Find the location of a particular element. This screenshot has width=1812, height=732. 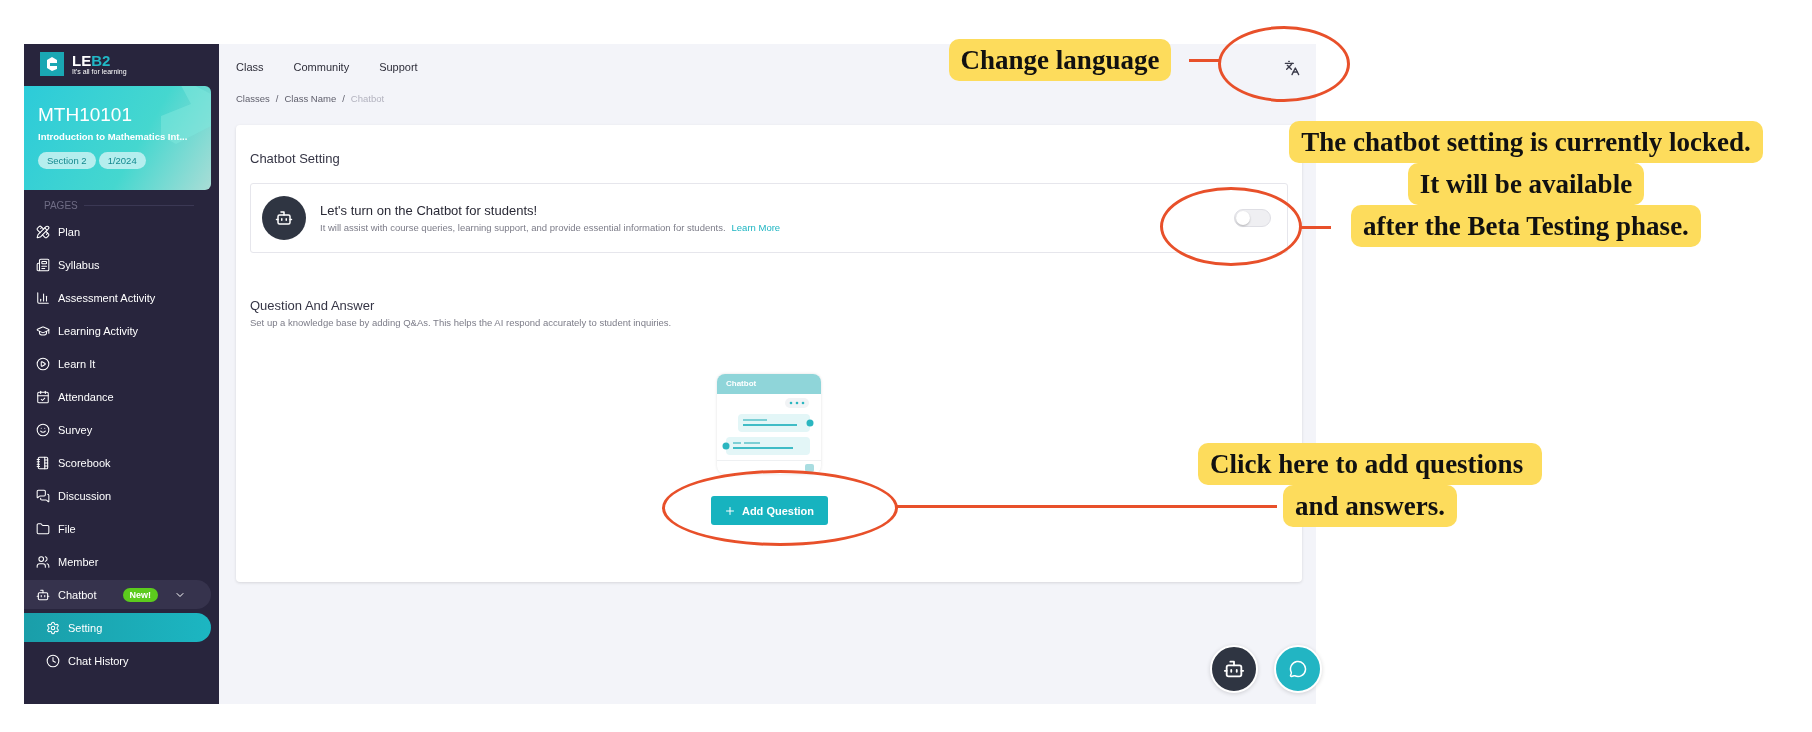

sidebar-item: Member is located at coordinates (117, 561).